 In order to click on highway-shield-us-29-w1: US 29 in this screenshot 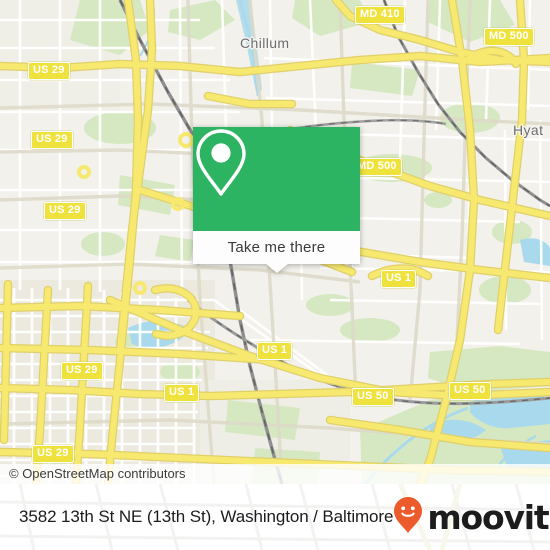, I will do `click(52, 140)`.